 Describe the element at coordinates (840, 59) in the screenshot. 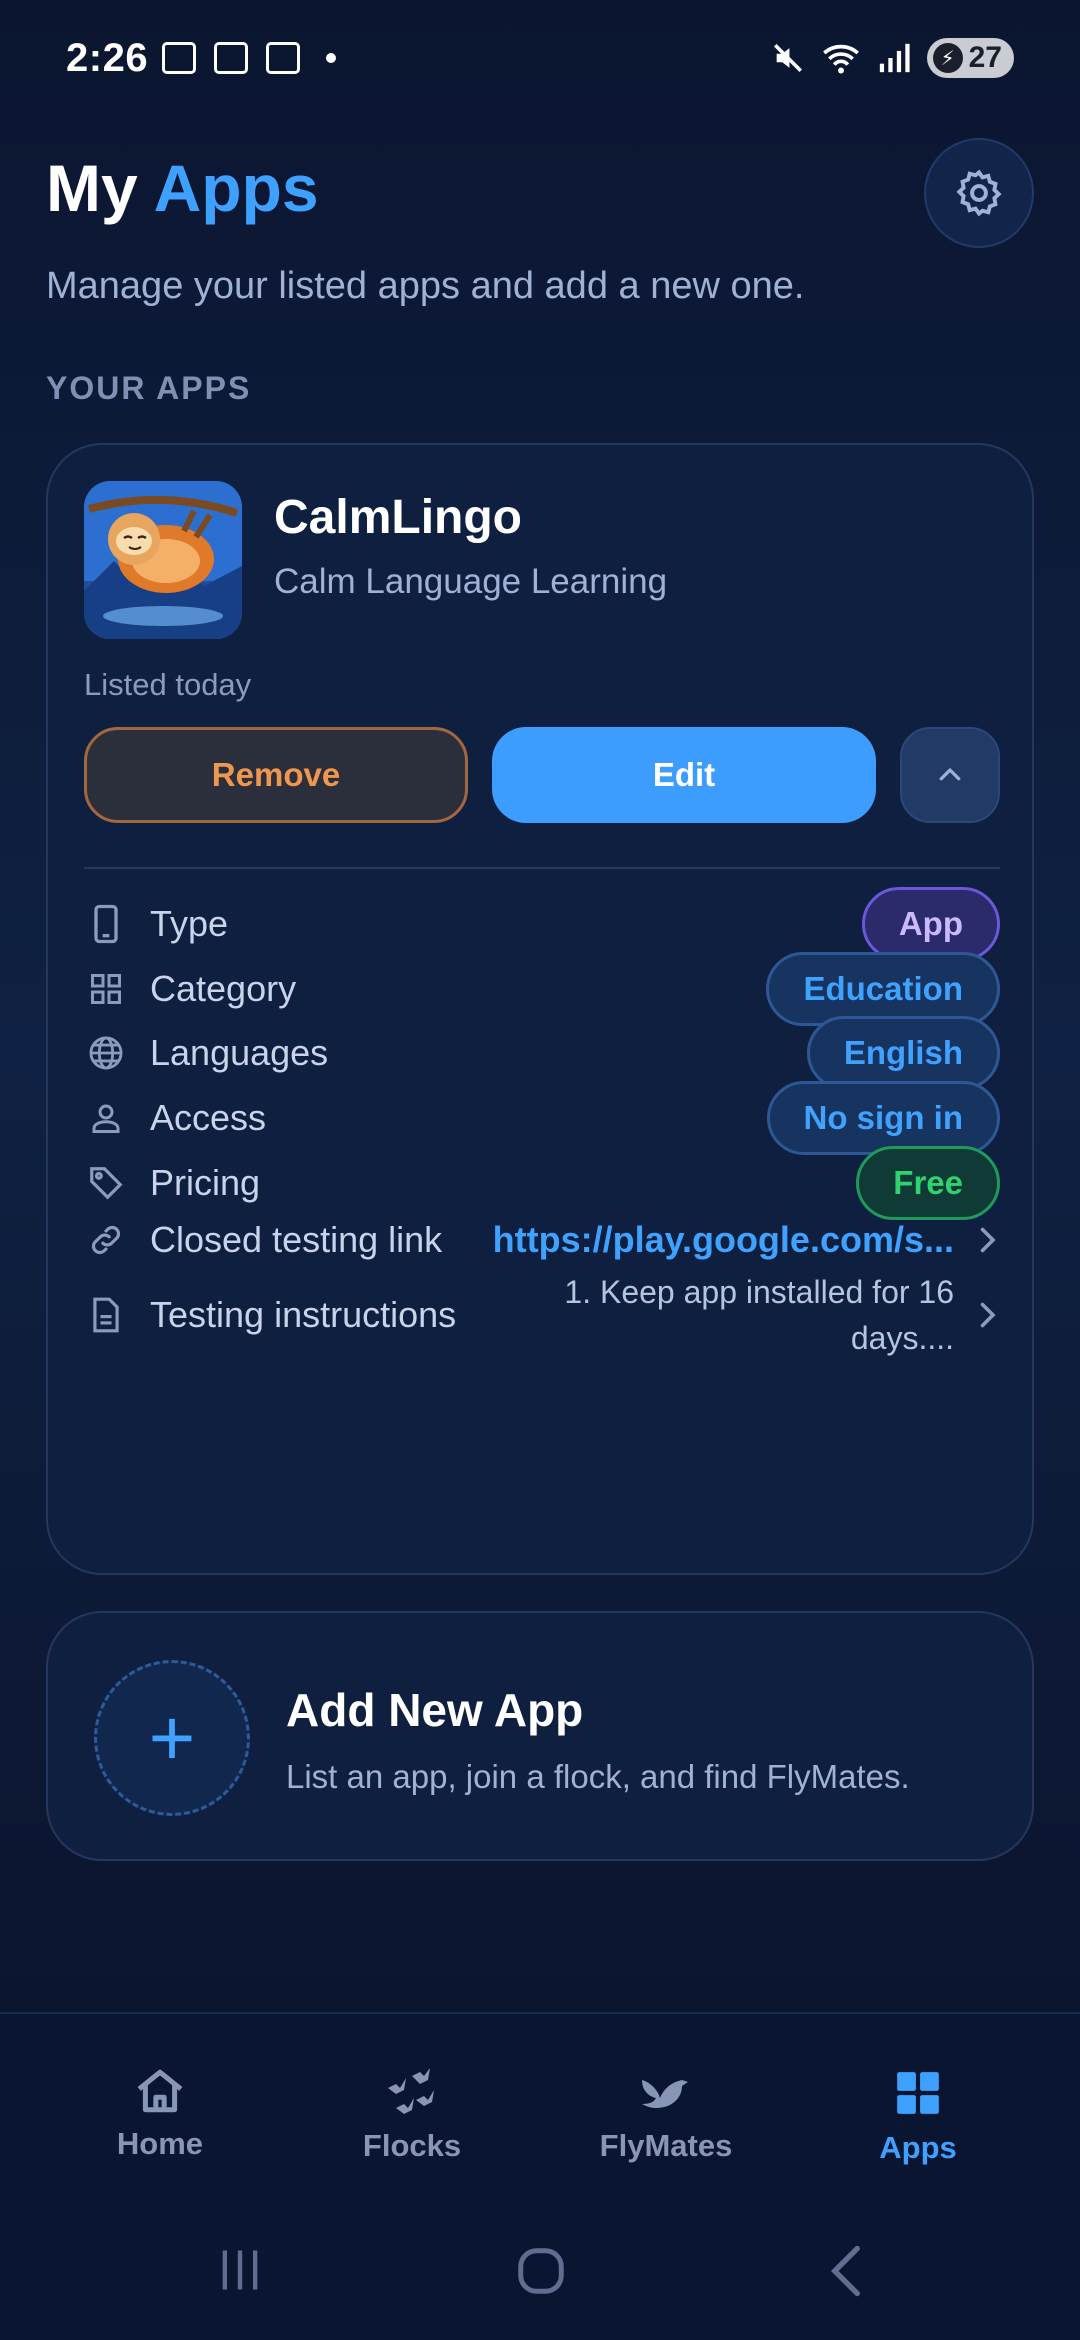

I see `wifi-icon` at that location.